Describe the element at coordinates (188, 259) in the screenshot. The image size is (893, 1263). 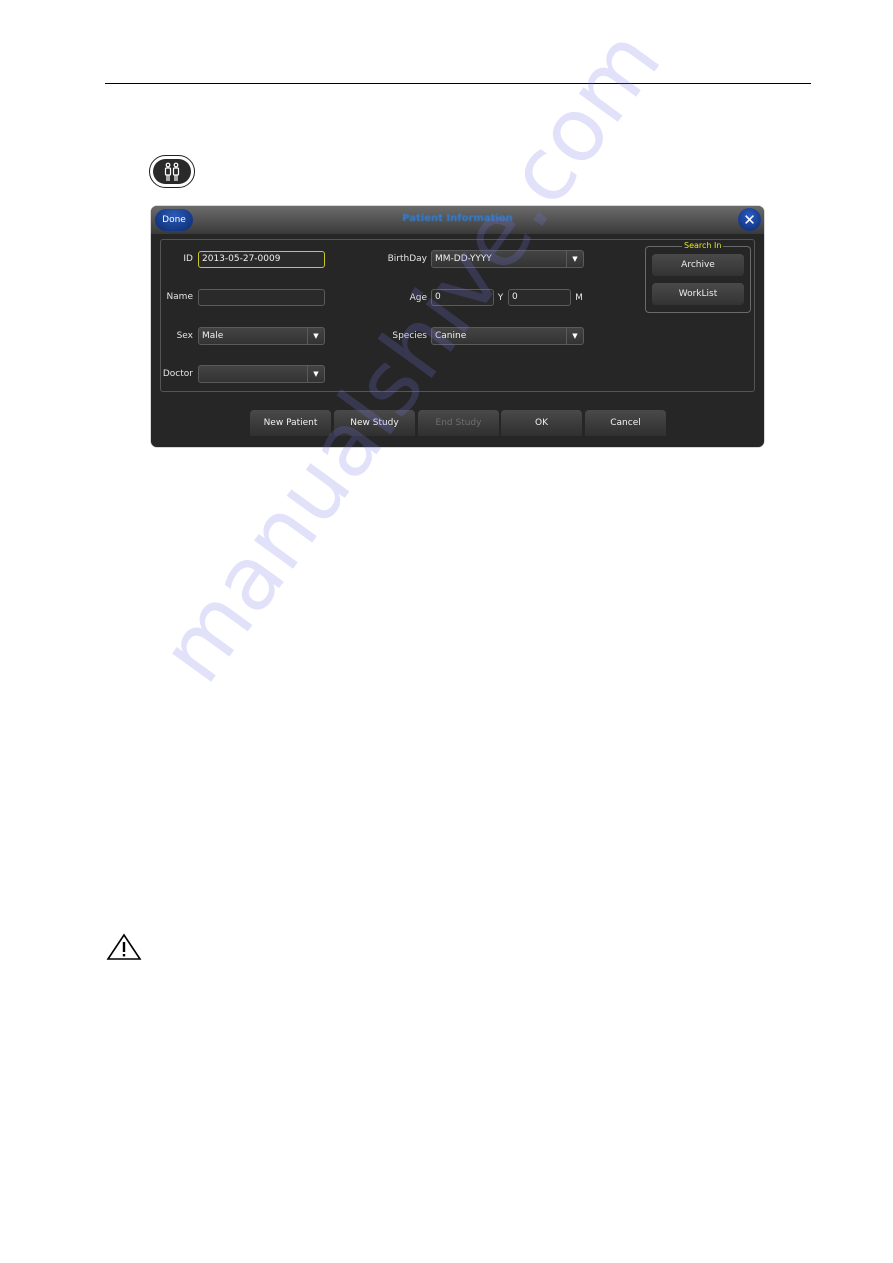
I see `id-label: ID` at that location.